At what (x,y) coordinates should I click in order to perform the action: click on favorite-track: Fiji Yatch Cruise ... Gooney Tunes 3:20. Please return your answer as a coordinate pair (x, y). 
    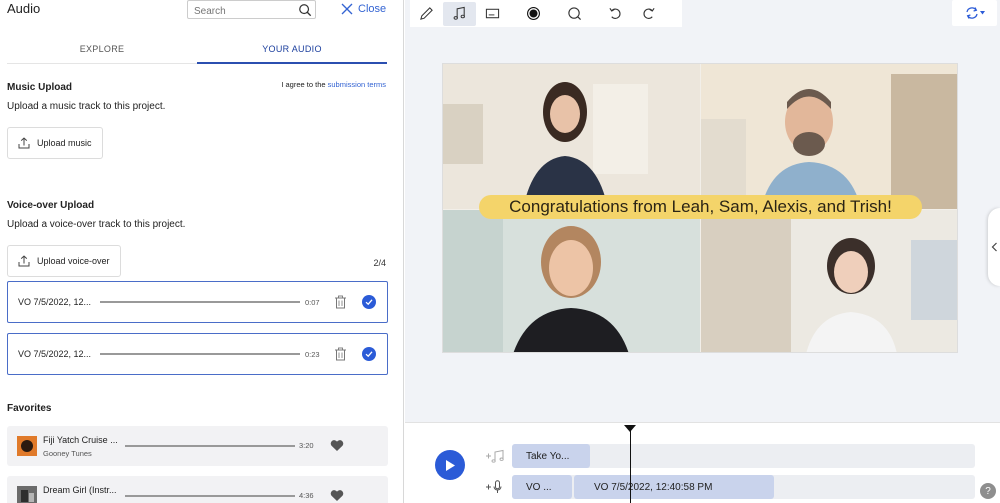
    Looking at the image, I should click on (197, 446).